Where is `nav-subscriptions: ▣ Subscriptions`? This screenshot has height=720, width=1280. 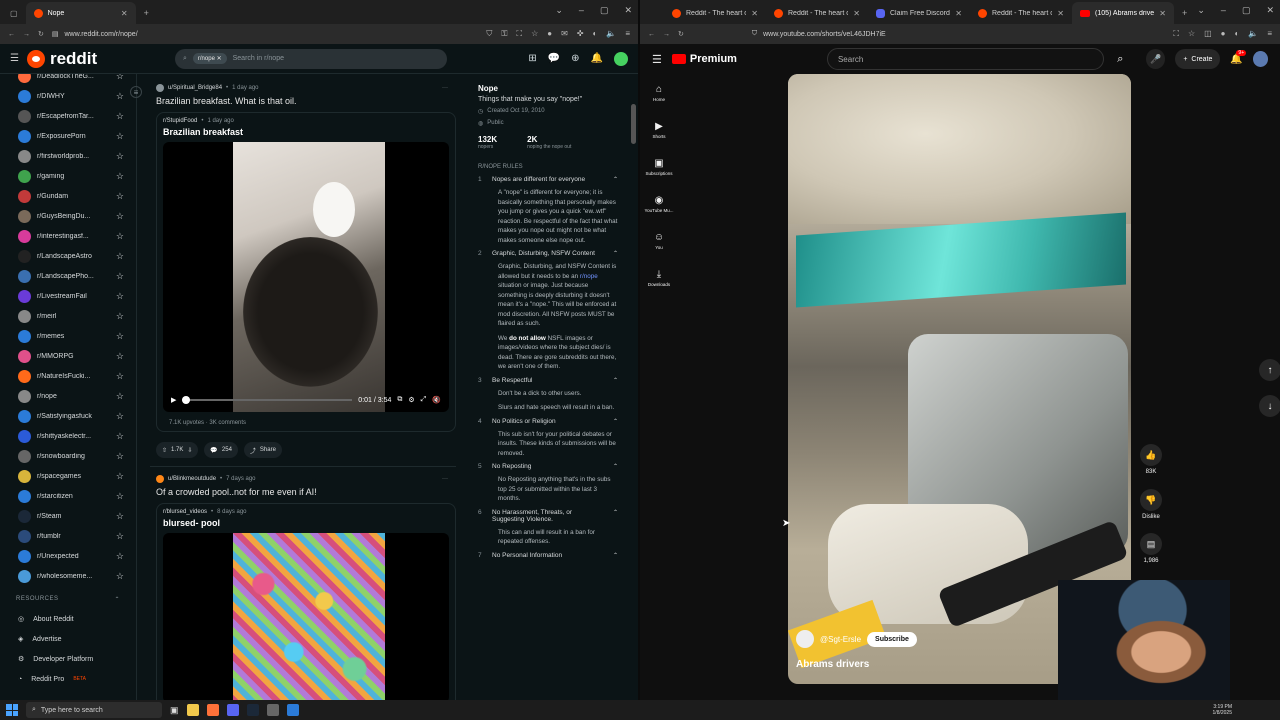 nav-subscriptions: ▣ Subscriptions is located at coordinates (659, 166).